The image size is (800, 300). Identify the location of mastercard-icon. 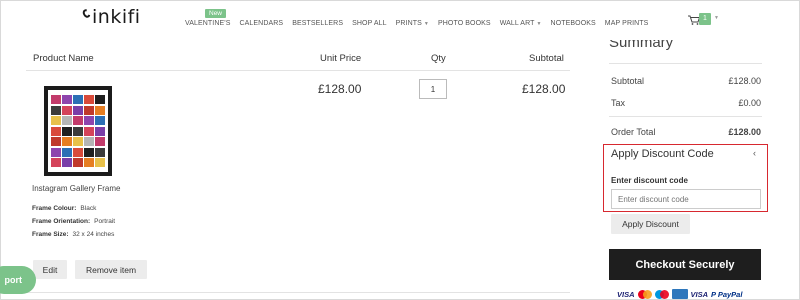
(644, 294).